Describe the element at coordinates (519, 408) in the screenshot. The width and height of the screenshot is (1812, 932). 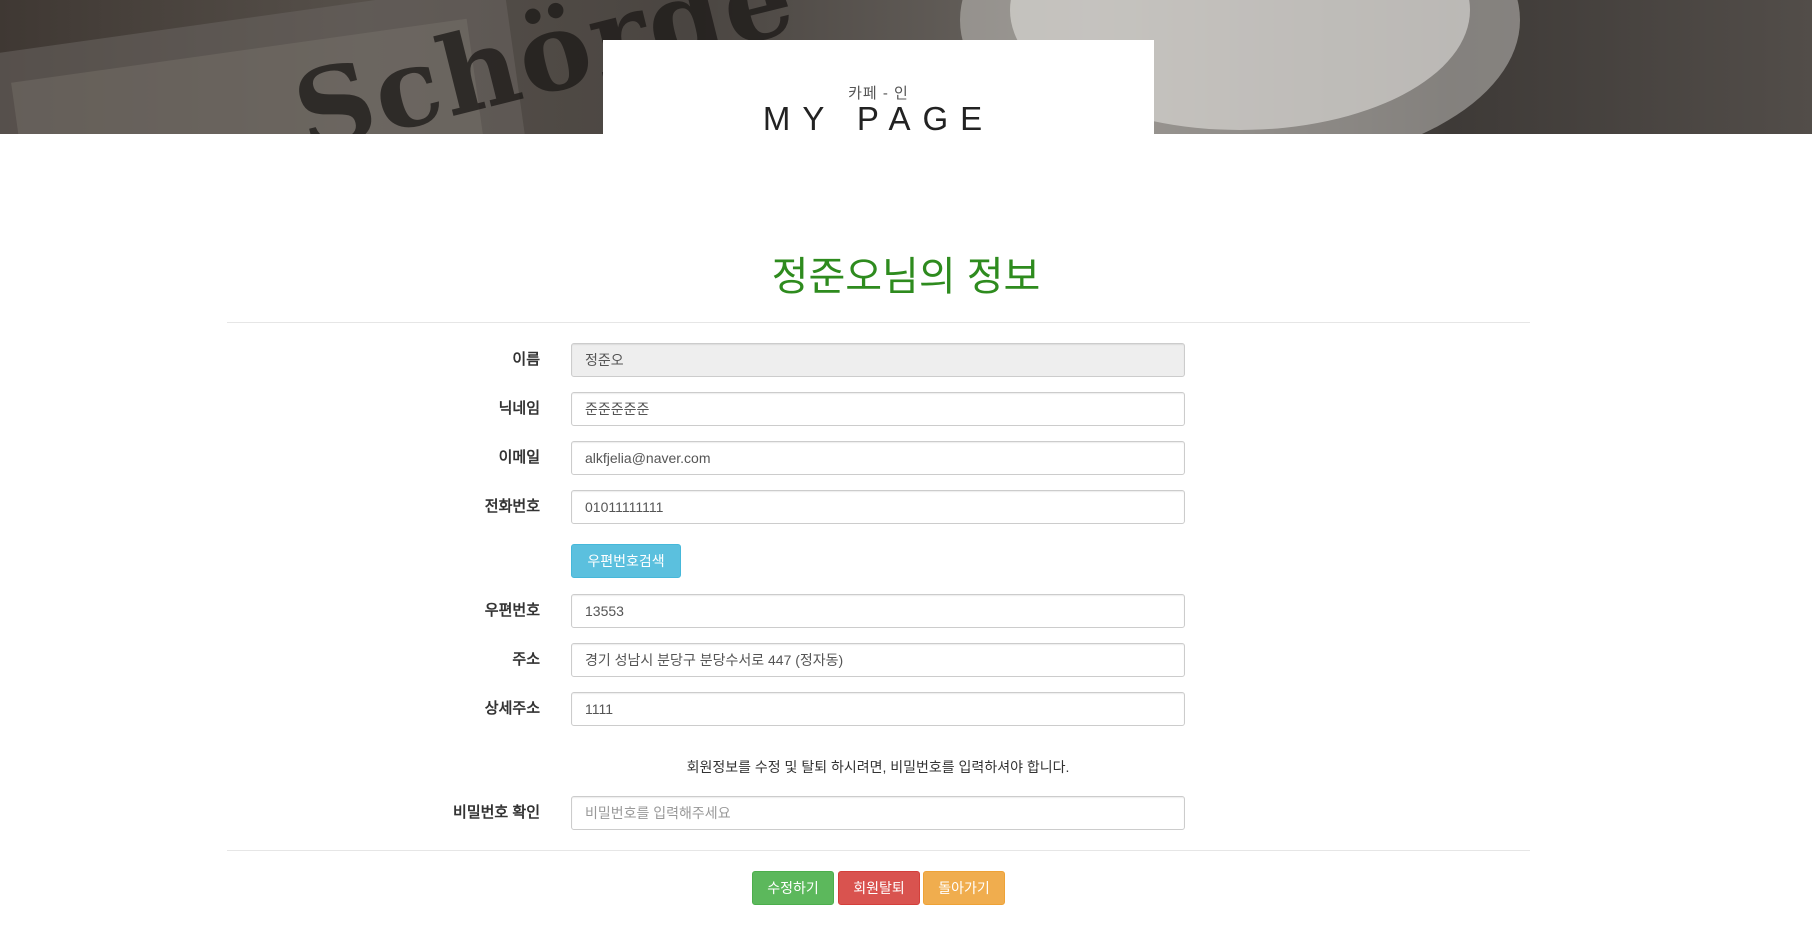
I see `nickname-label: 닉네임` at that location.